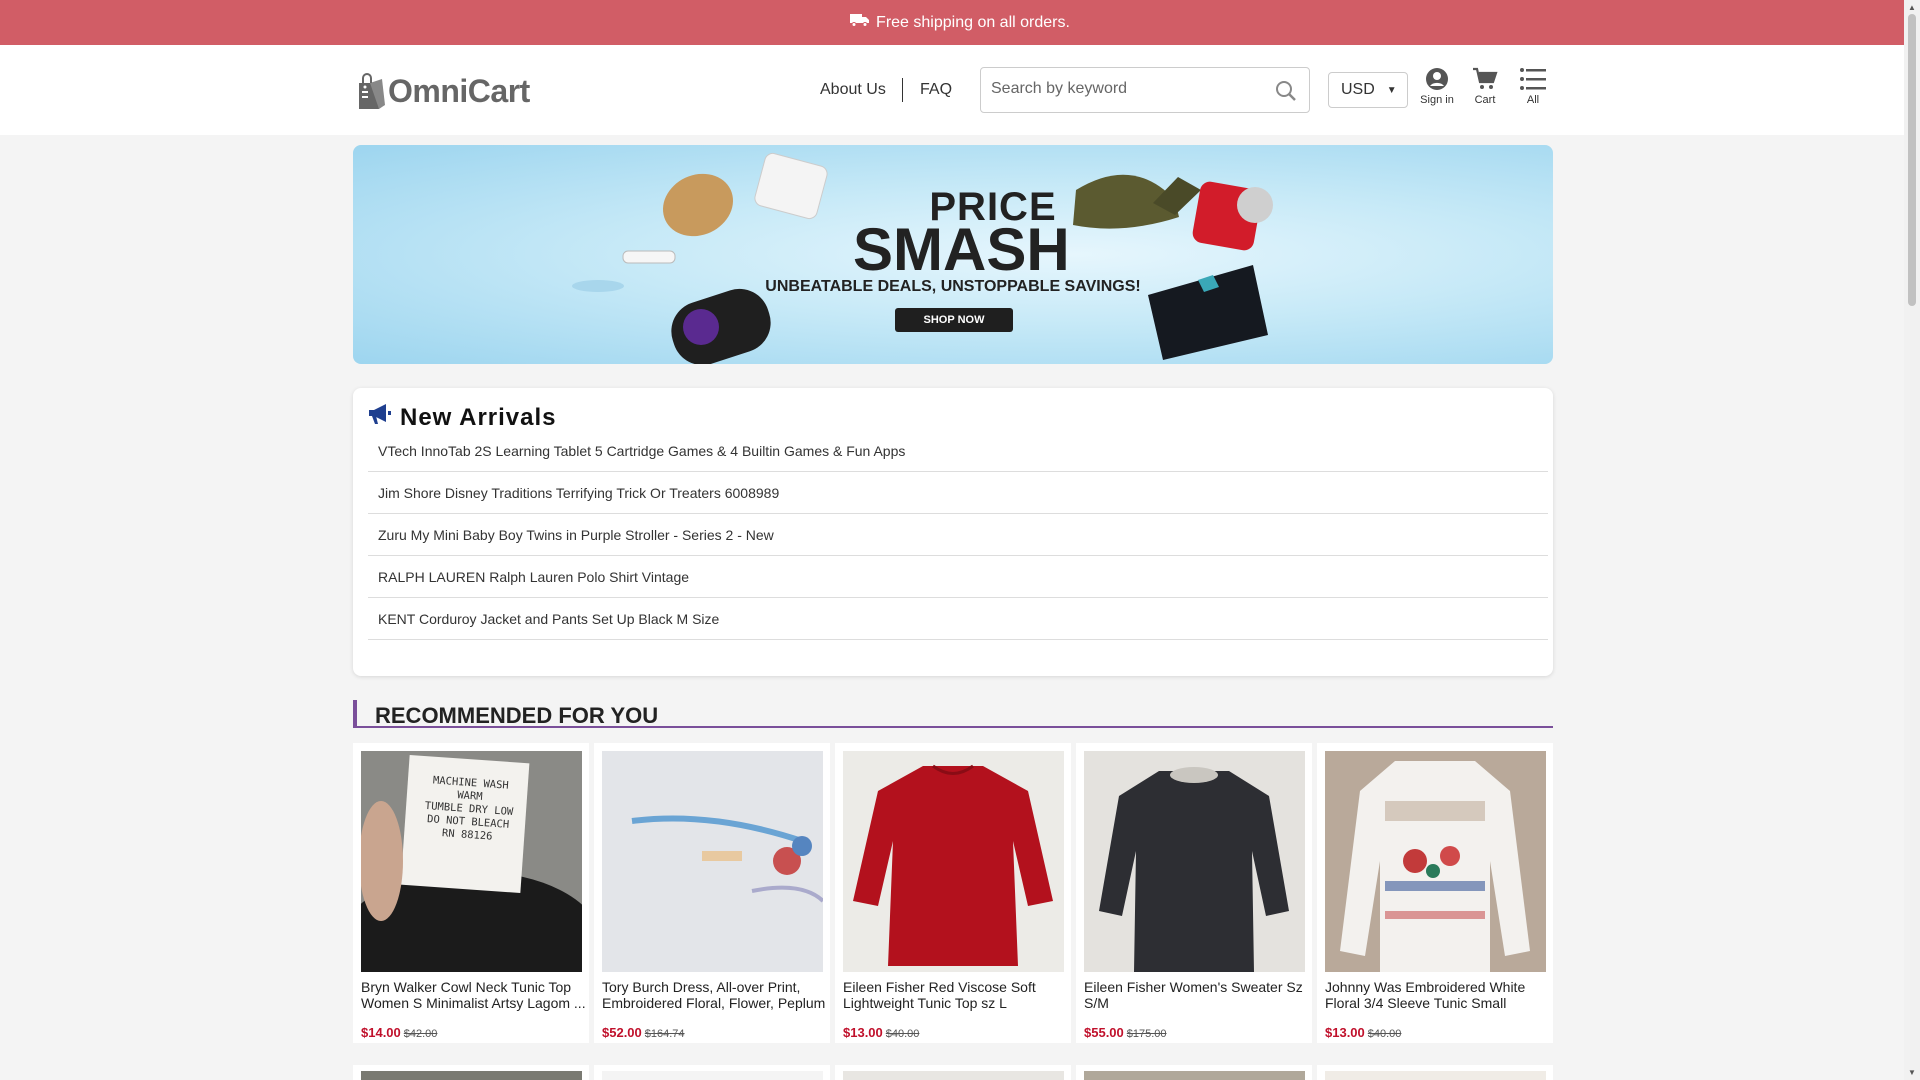 This screenshot has height=1080, width=1920. I want to click on product-price: $52.00 $164.74, so click(643, 1032).